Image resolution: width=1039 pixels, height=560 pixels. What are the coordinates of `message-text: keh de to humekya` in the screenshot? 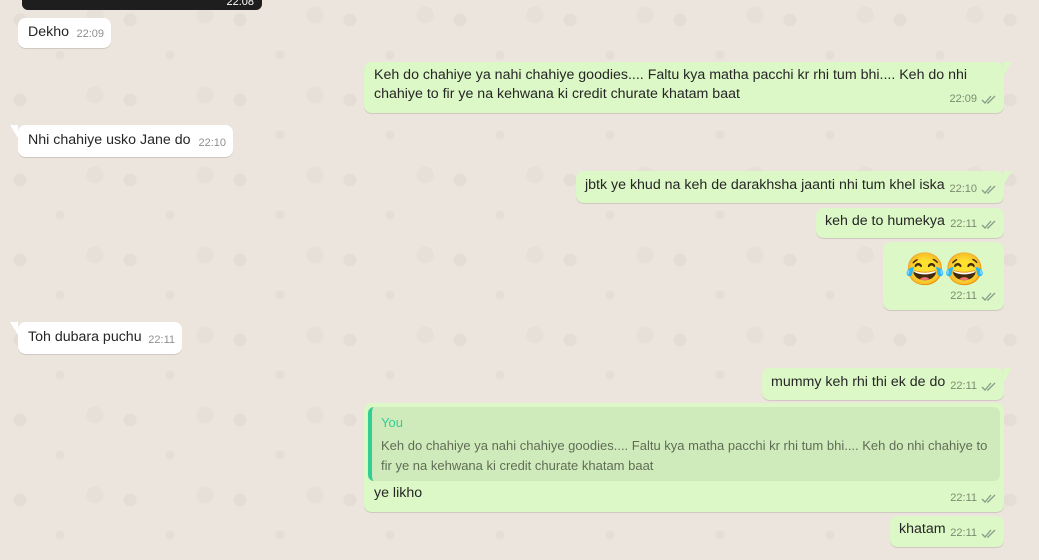 It's located at (885, 221).